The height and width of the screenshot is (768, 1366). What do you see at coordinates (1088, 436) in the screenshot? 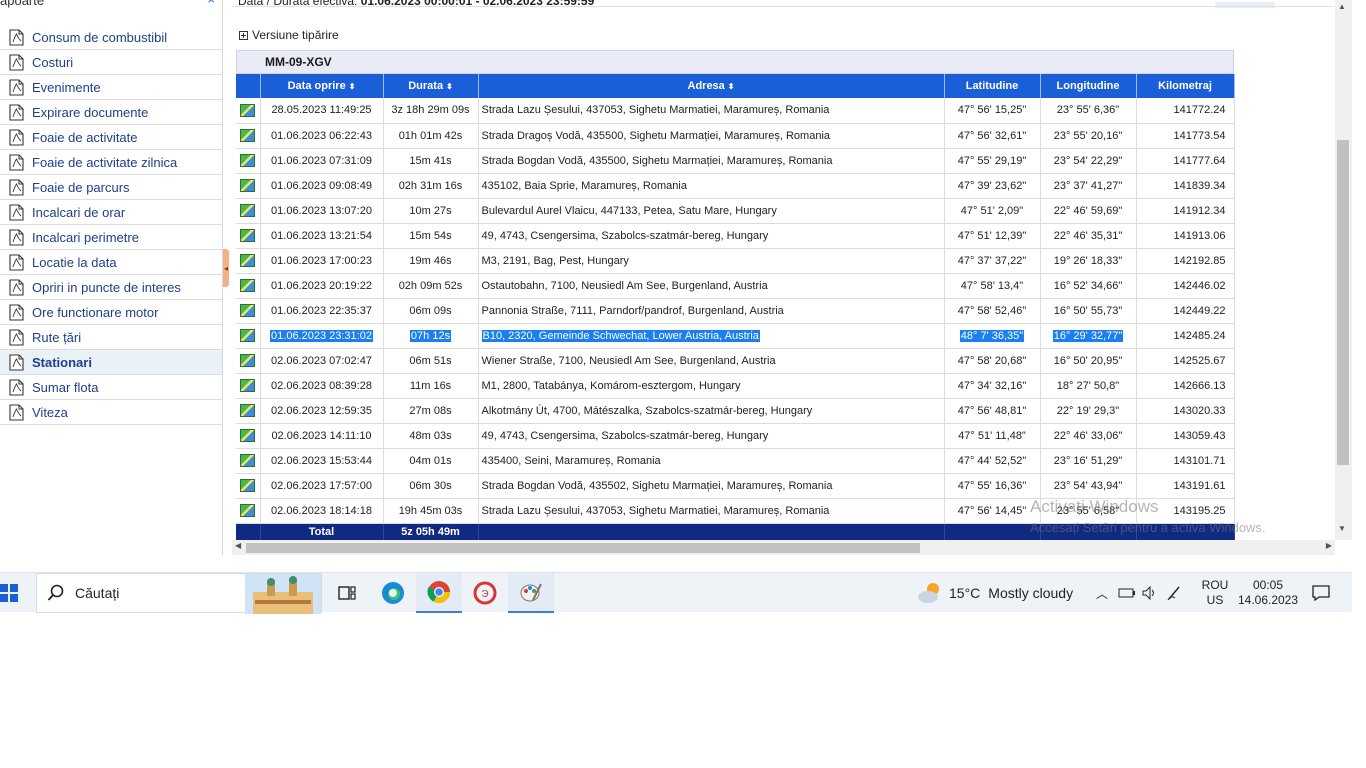
I see `cell-longitude: 22° 46' 33,06"` at bounding box center [1088, 436].